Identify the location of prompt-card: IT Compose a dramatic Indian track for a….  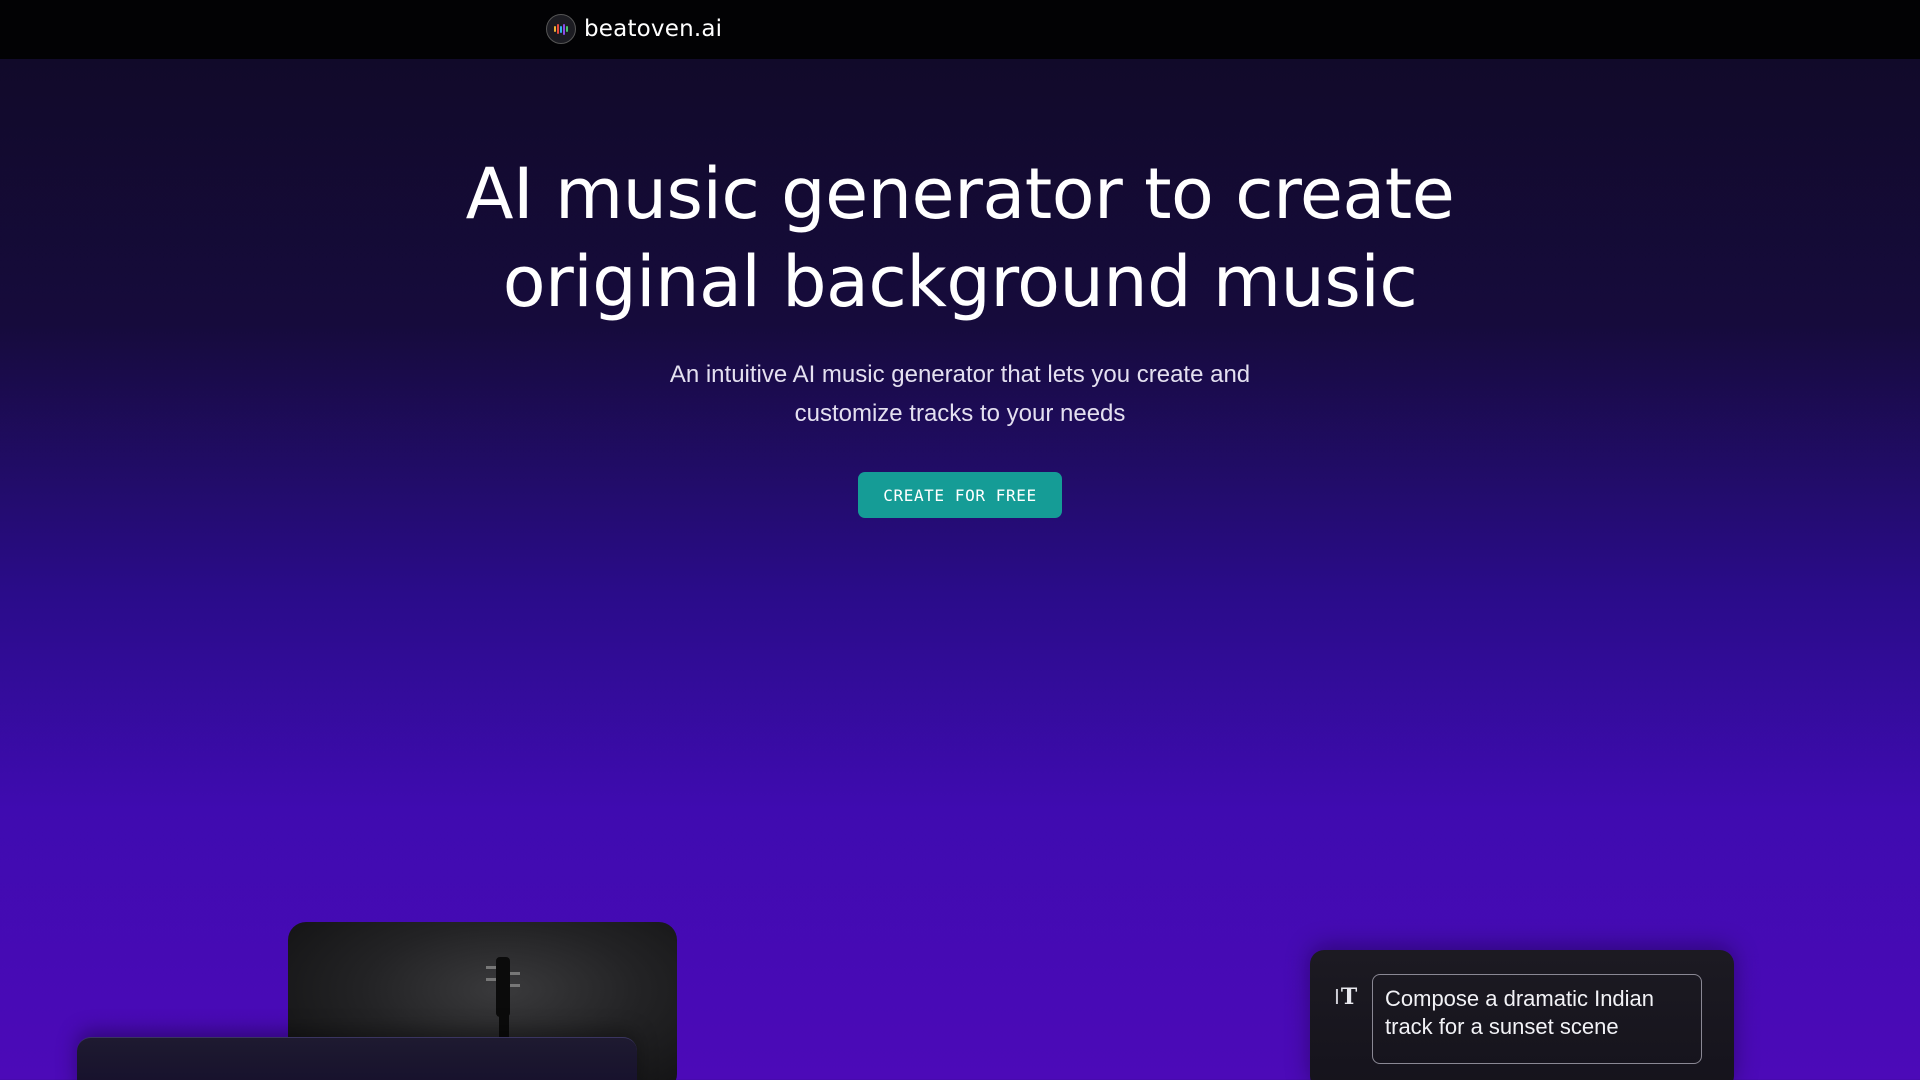
(1522, 1015).